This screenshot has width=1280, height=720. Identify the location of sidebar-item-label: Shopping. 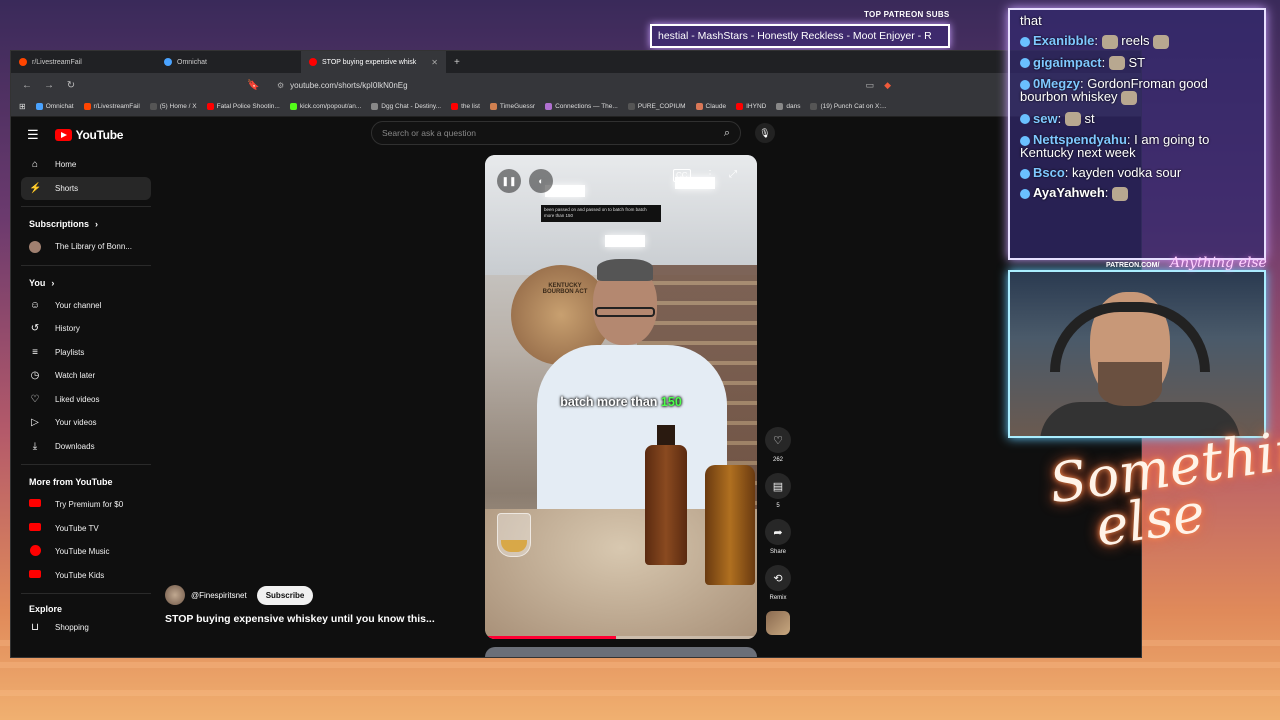
(72, 628).